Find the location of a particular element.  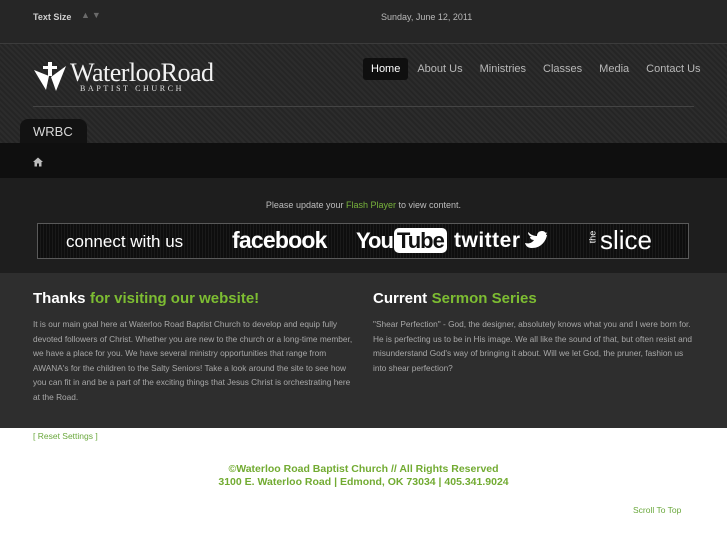

nav-classes: Classes is located at coordinates (562, 69).